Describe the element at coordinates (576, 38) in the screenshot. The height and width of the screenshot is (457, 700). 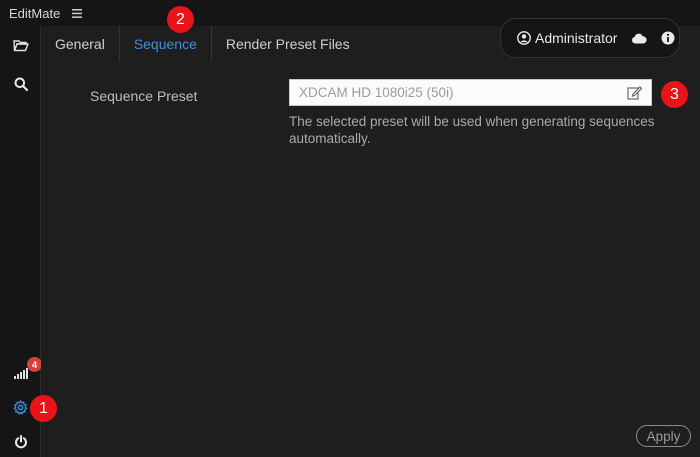
I see `user-name: Administrator` at that location.